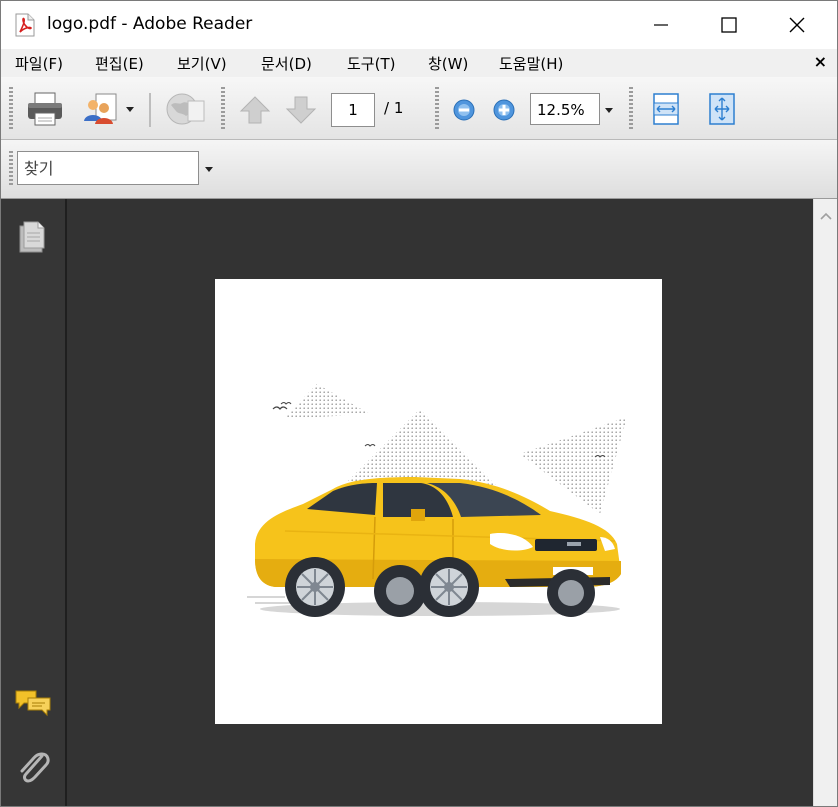  Describe the element at coordinates (209, 169) in the screenshot. I see `find-dropdown-arrow` at that location.